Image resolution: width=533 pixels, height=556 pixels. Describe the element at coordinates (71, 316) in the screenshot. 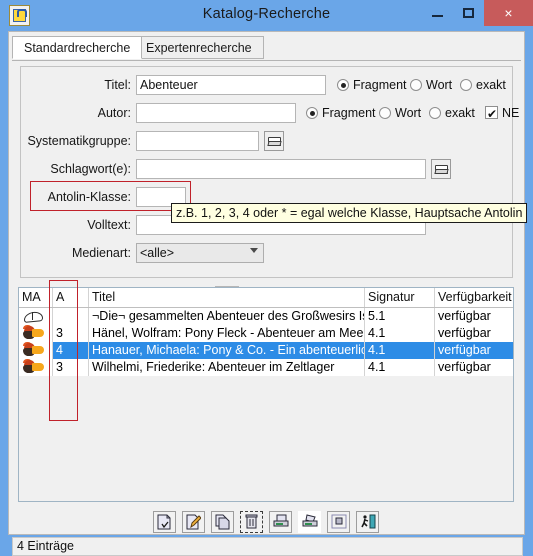

I see `row-antolin-cell` at that location.